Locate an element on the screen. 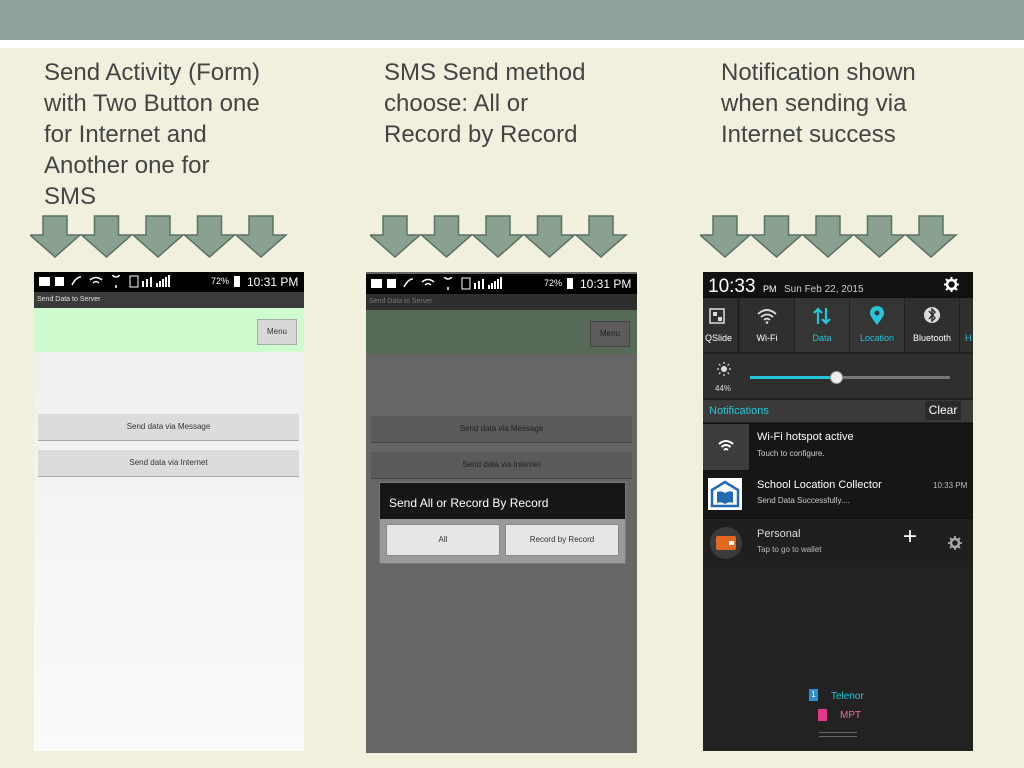 This screenshot has width=1024, height=768. tile-qslide: QSlide is located at coordinates (720, 325).